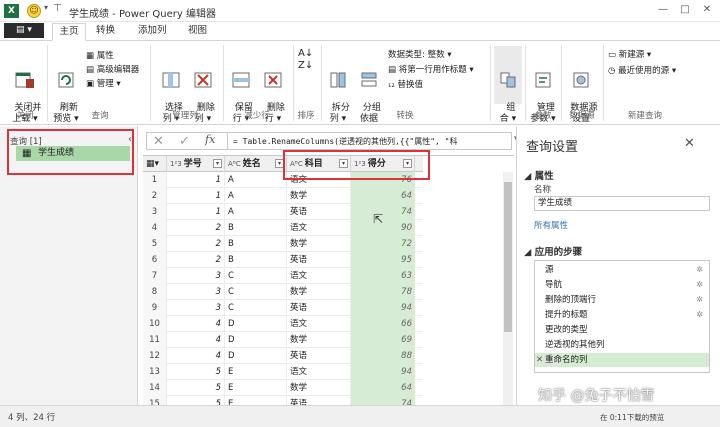 Image resolution: width=720 pixels, height=427 pixels. I want to click on column-header-student-id: 1²3 学号 ▾, so click(196, 164).